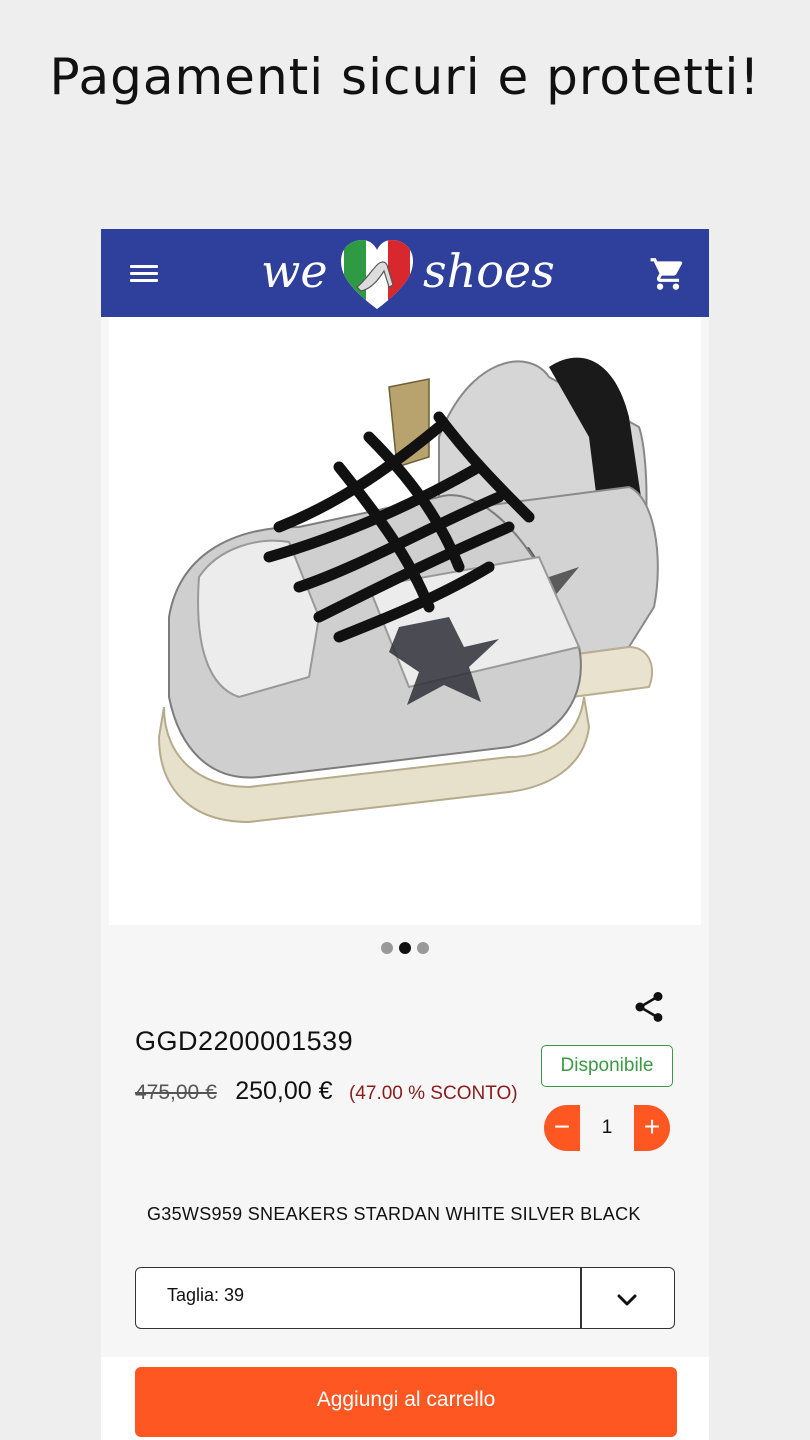  I want to click on italy-heart-shoe-icon, so click(377, 274).